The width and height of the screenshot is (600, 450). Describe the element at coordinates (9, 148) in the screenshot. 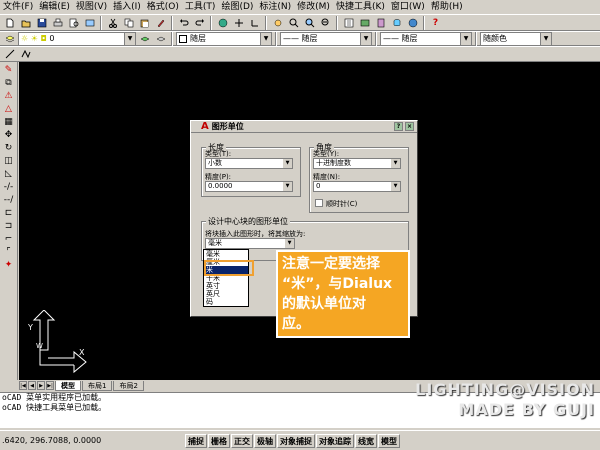

I see `rotate-icon: ↻` at that location.